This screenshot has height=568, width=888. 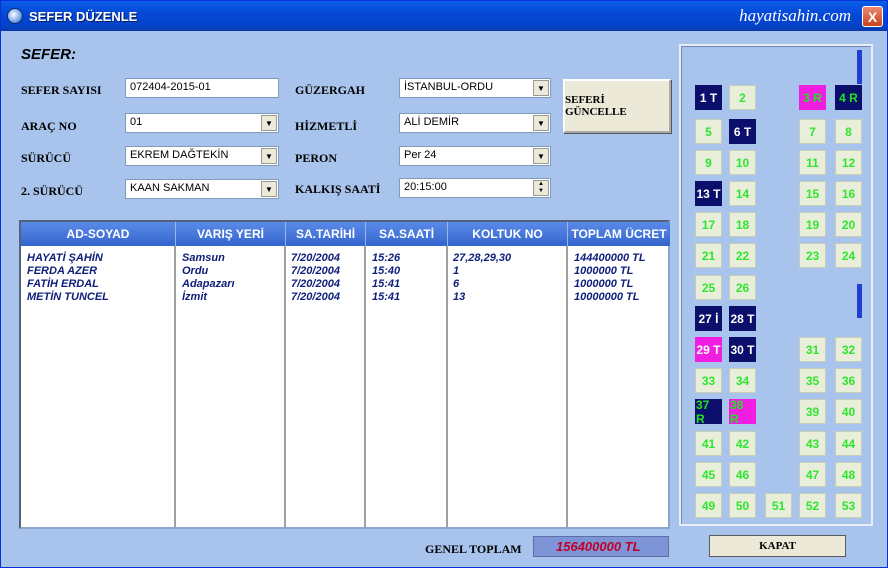 What do you see at coordinates (848, 224) in the screenshot?
I see `seat-button: 20` at bounding box center [848, 224].